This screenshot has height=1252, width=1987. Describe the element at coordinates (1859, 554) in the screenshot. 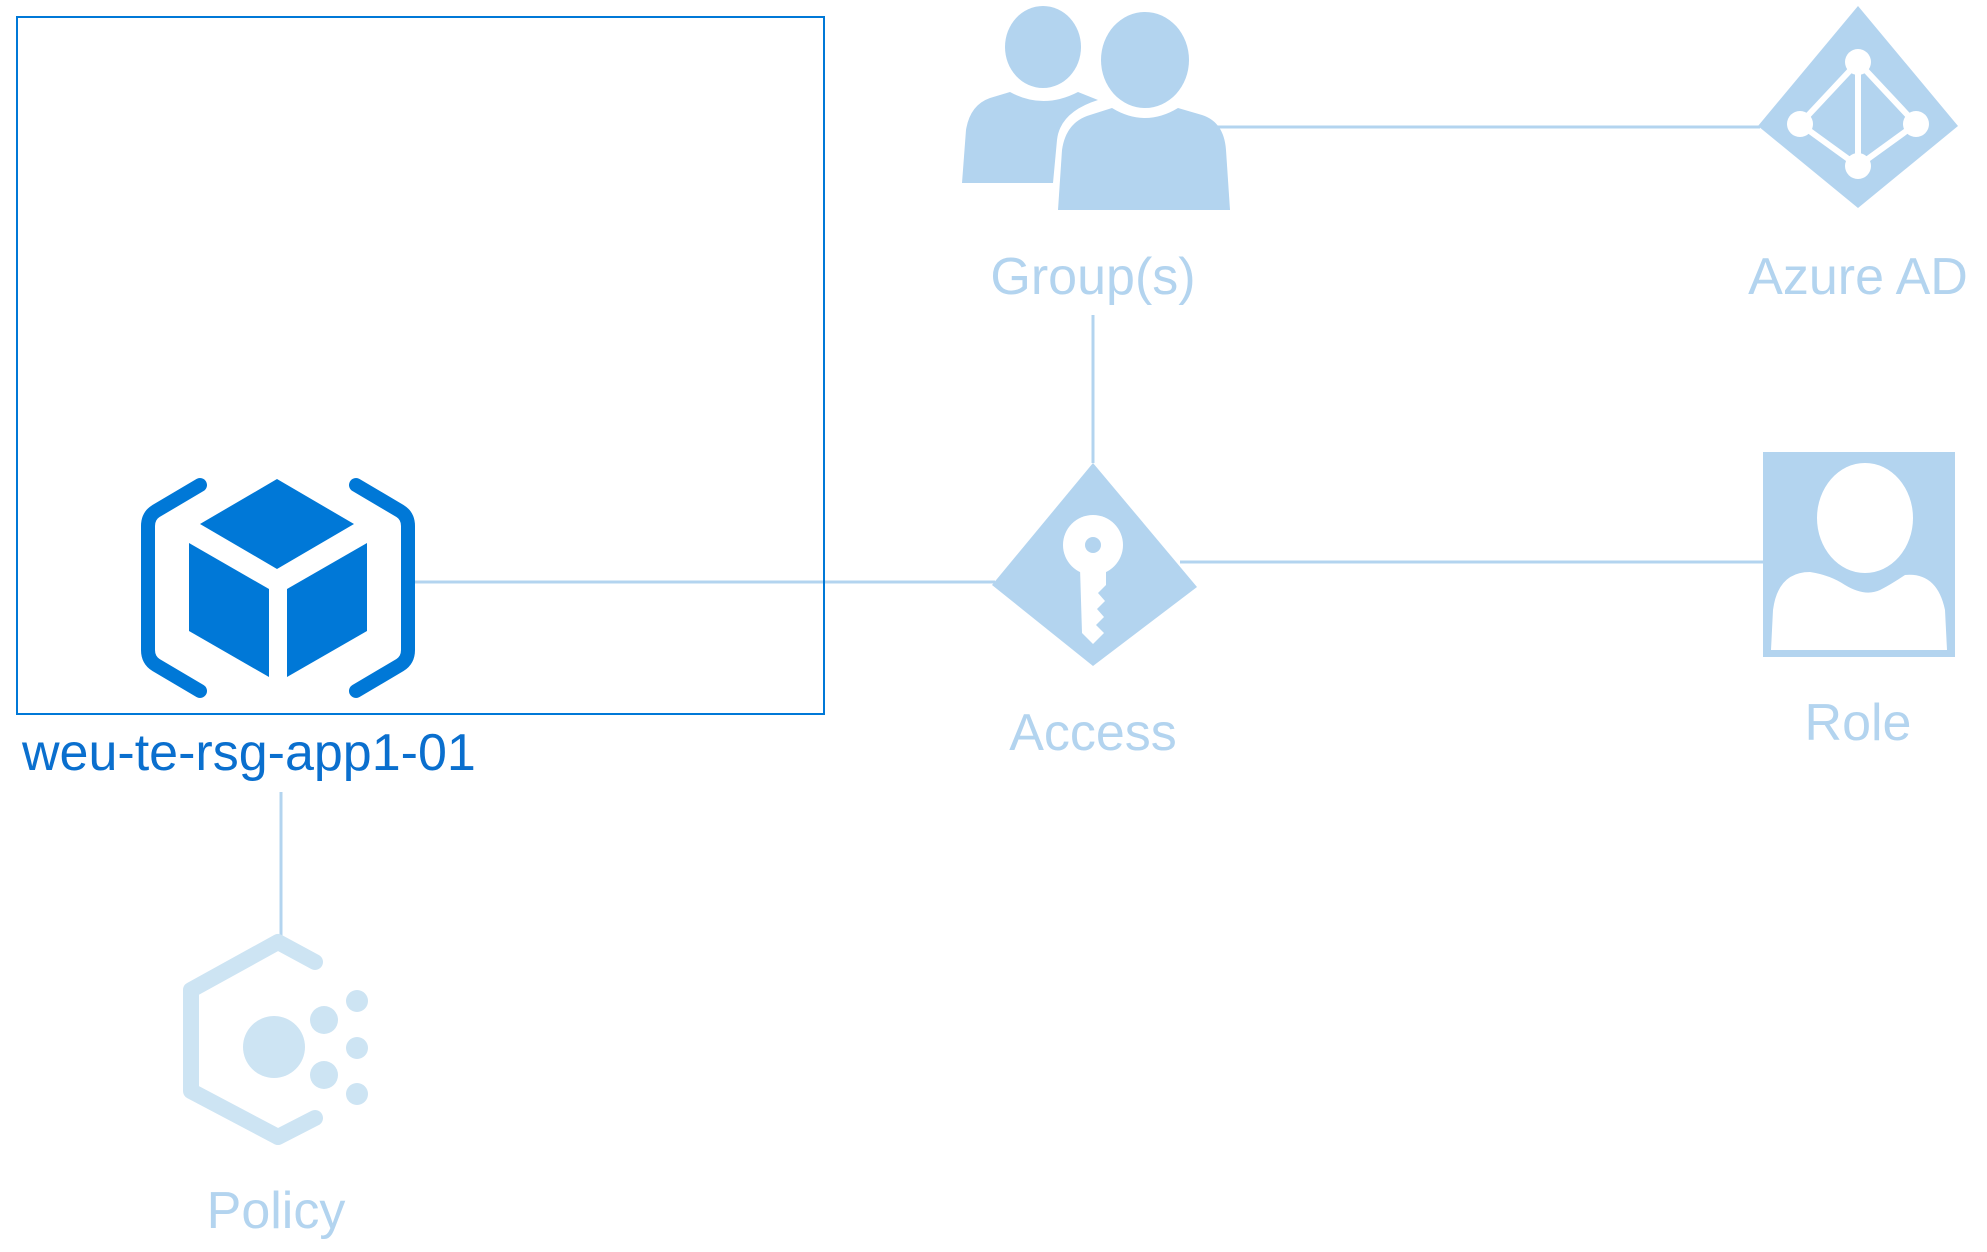

I see `user-role-icon` at that location.